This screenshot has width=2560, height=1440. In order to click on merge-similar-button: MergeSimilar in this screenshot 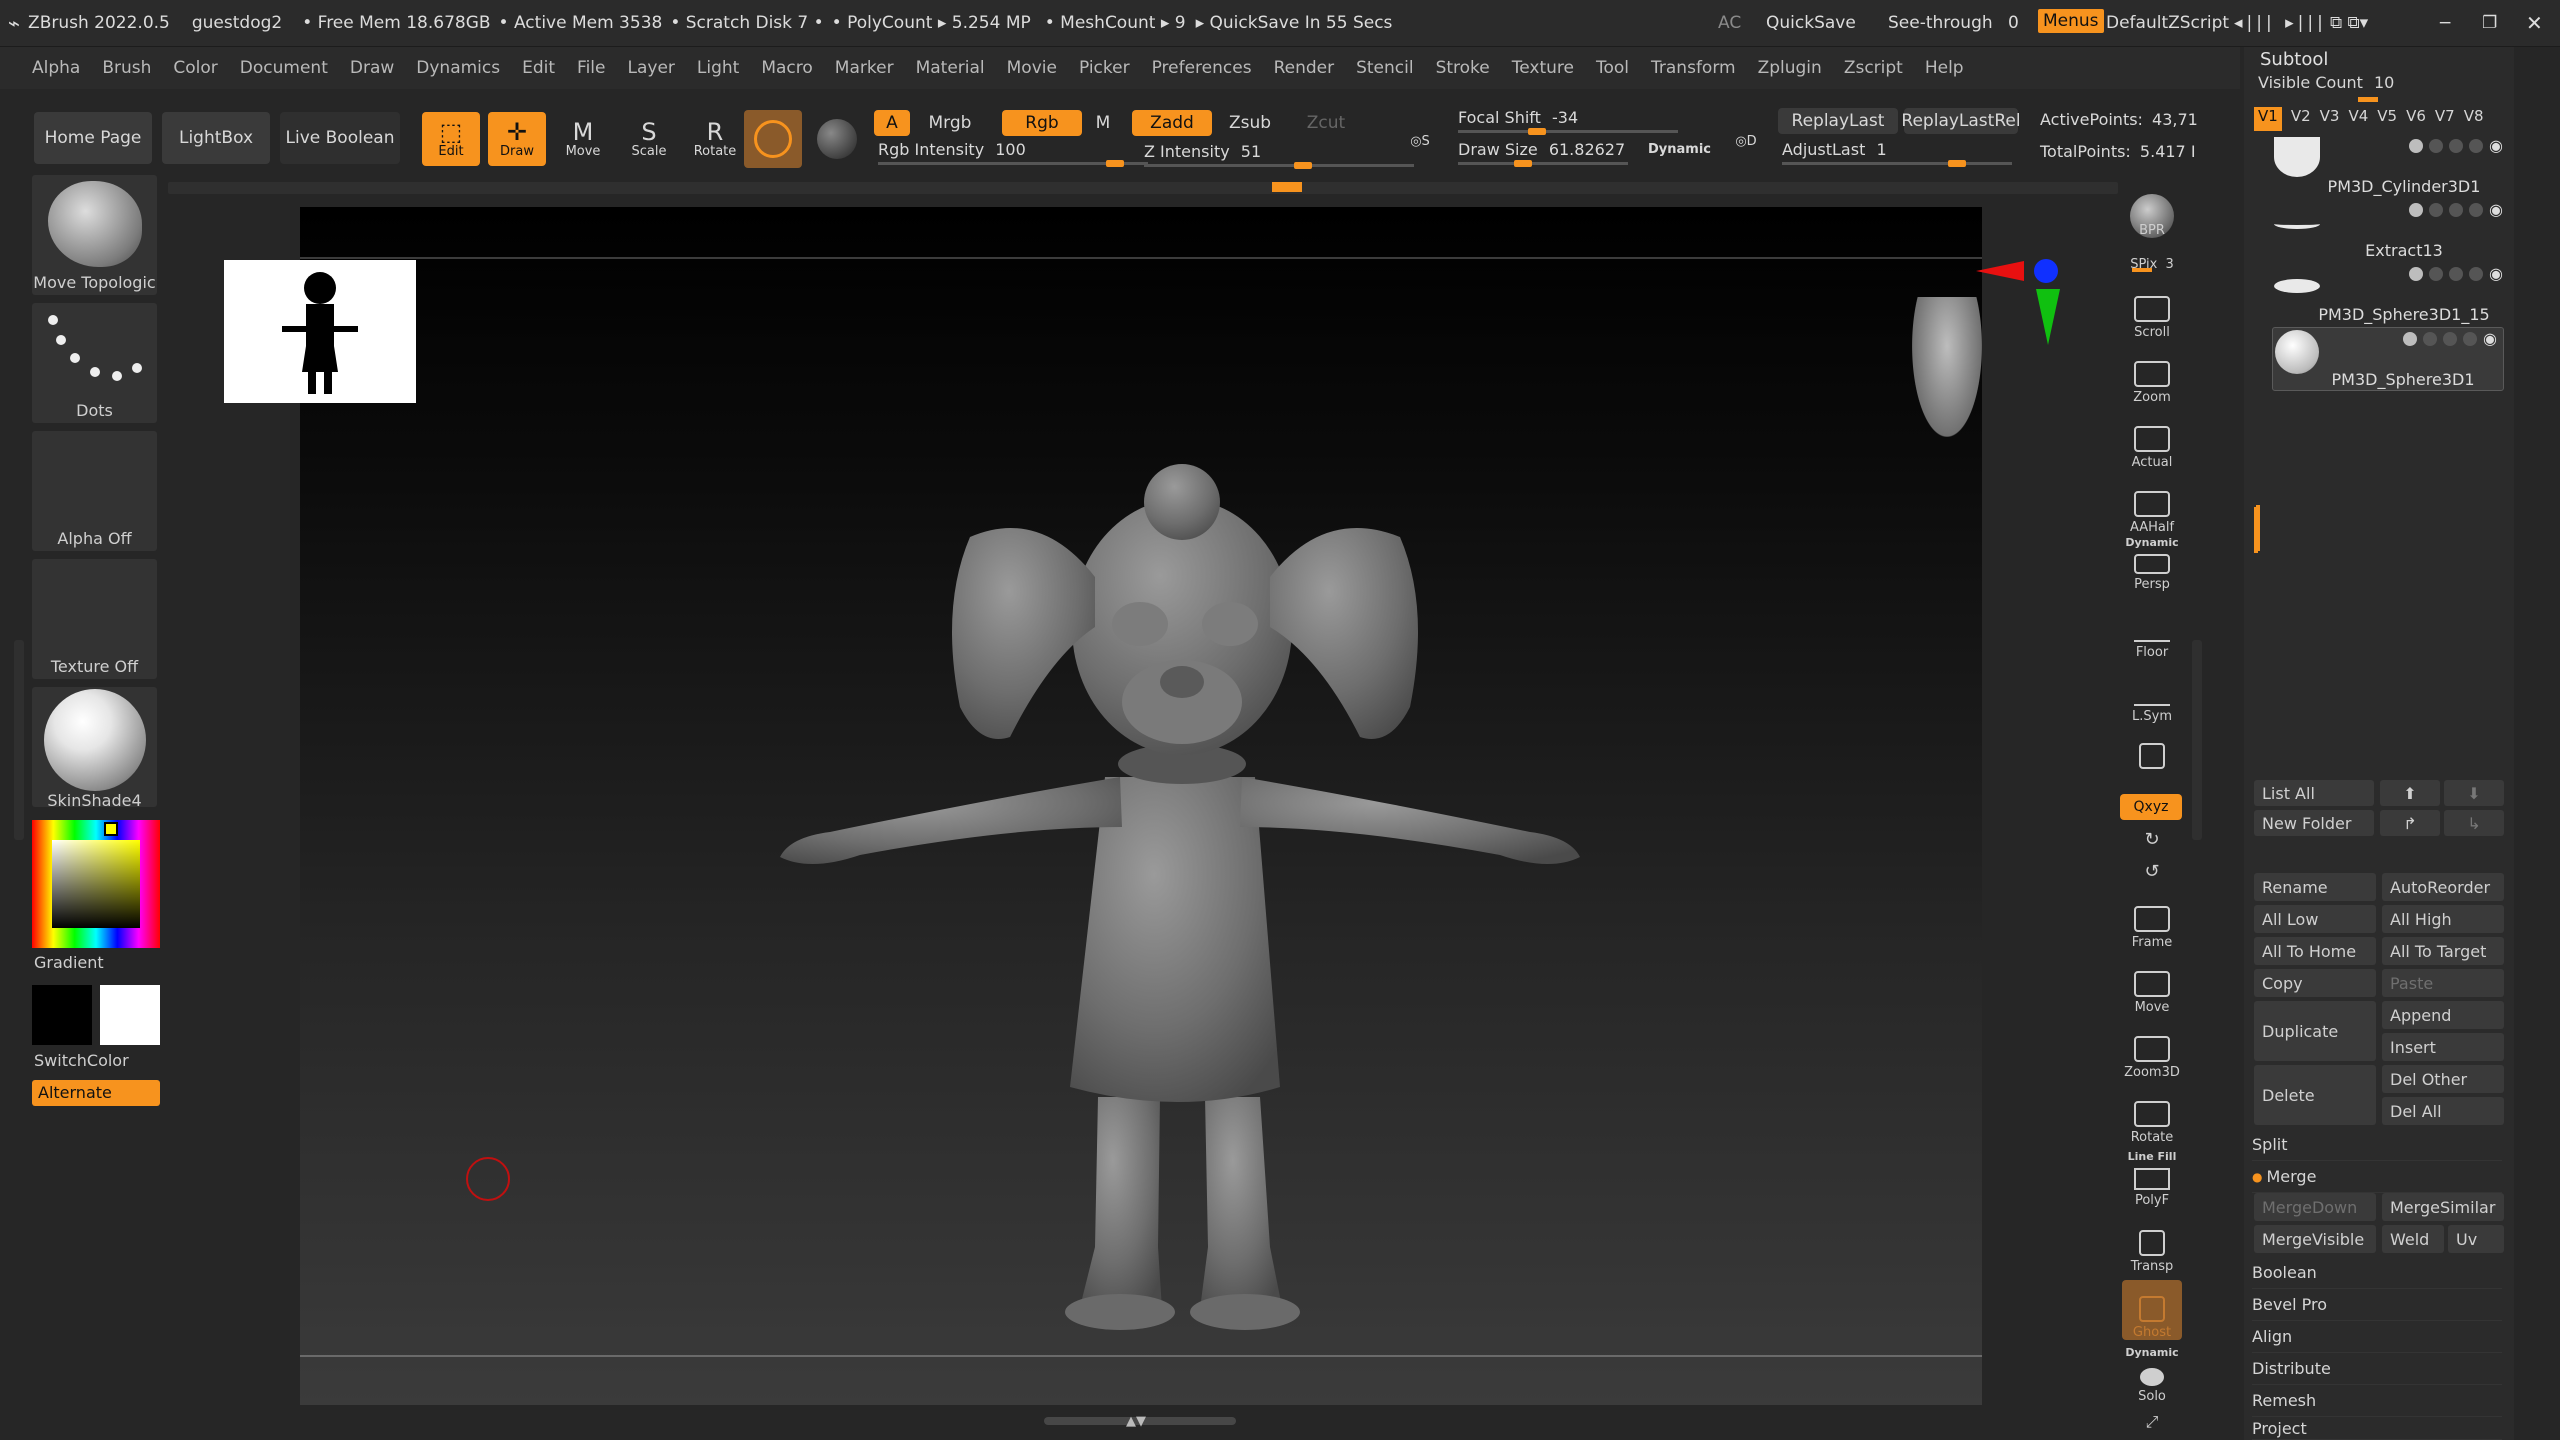, I will do `click(2443, 1207)`.